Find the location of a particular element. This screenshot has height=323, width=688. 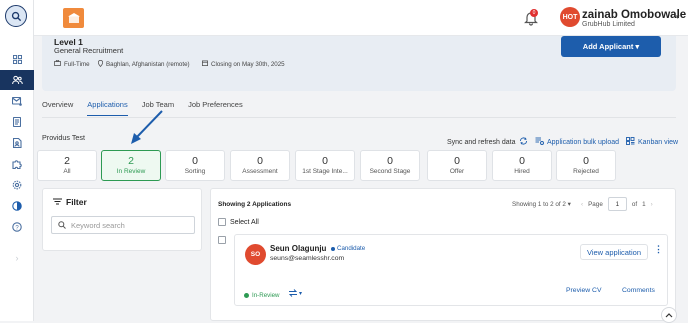

sidebar-help-icon: ? is located at coordinates (17, 227).